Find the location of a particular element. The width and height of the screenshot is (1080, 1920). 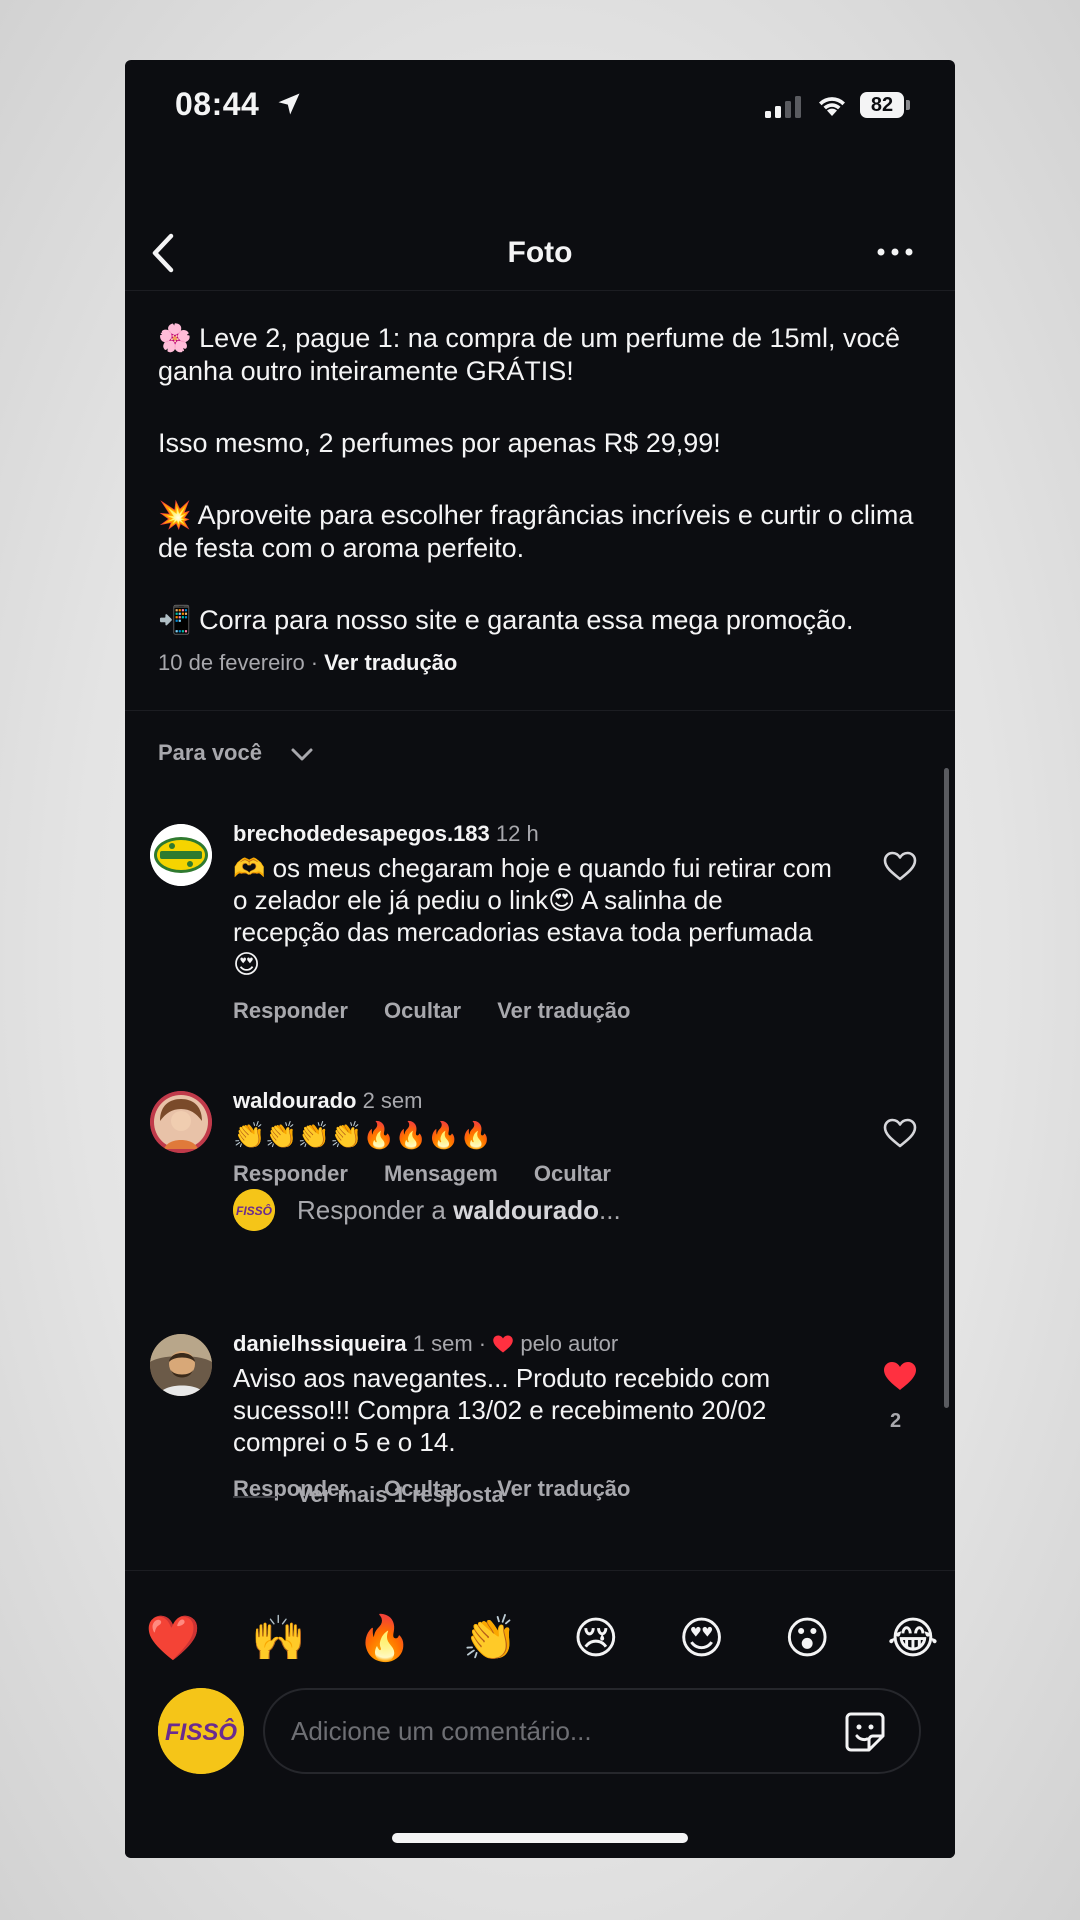

top-nav: Foto is located at coordinates (540, 240).